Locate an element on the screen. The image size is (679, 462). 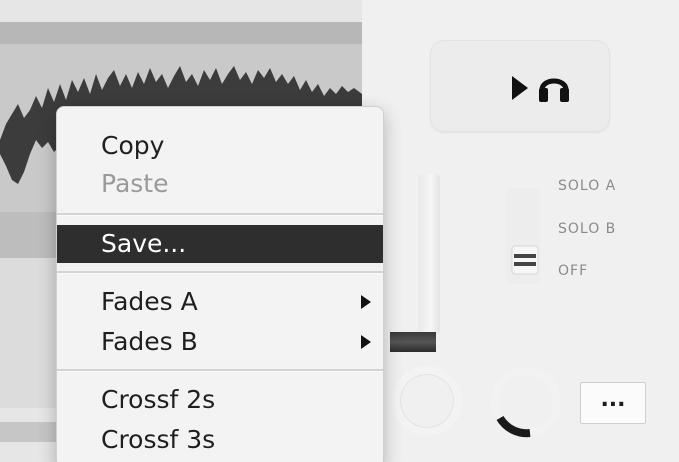
solo-b-label: SOLO B is located at coordinates (587, 229).